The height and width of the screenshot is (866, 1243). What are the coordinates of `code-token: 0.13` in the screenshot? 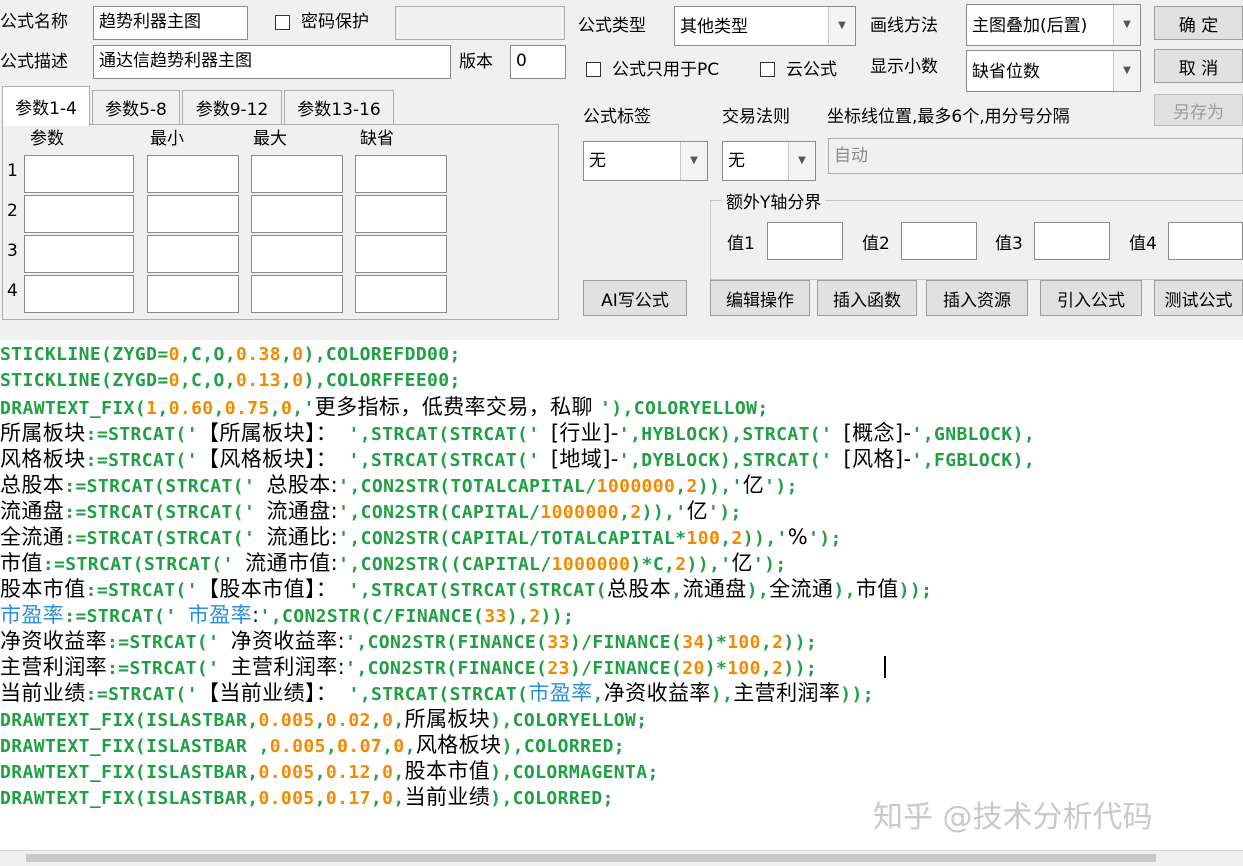 It's located at (258, 380).